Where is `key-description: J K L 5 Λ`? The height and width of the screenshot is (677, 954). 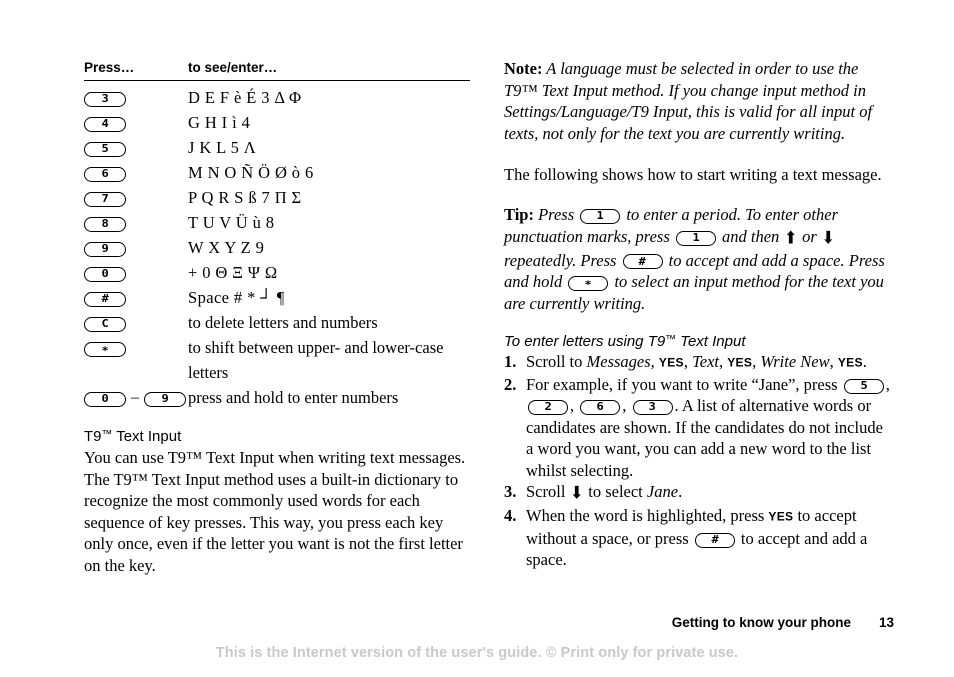 key-description: J K L 5 Λ is located at coordinates (222, 147).